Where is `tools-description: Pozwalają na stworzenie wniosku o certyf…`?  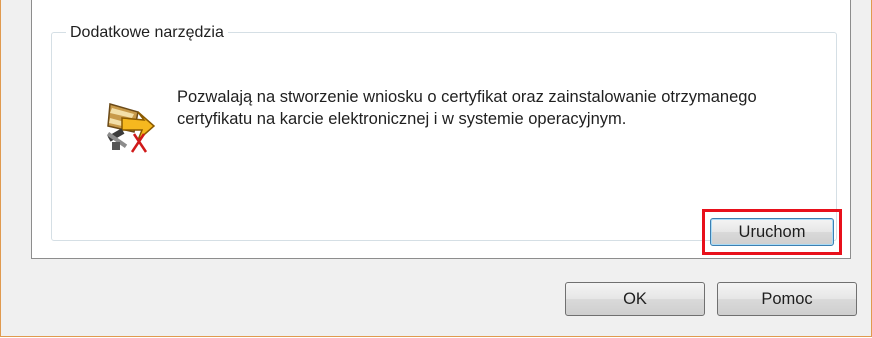 tools-description: Pozwalają na stworzenie wniosku o certyf… is located at coordinates (467, 108).